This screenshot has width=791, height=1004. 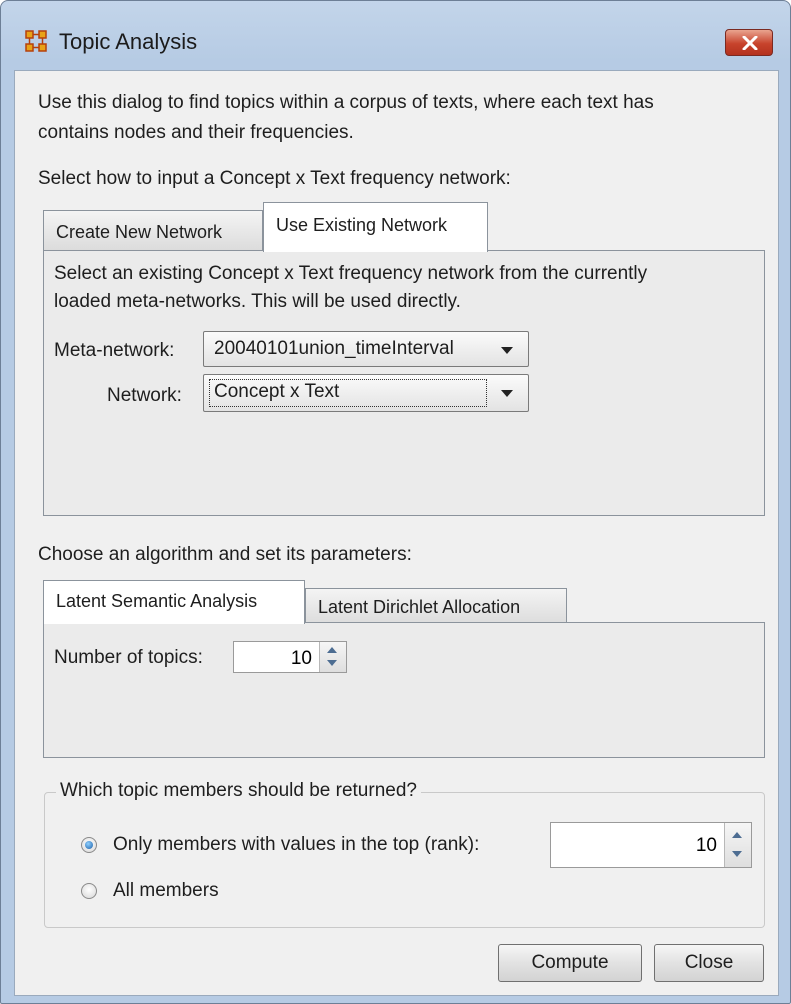 I want to click on radio-top-rank, so click(x=89, y=845).